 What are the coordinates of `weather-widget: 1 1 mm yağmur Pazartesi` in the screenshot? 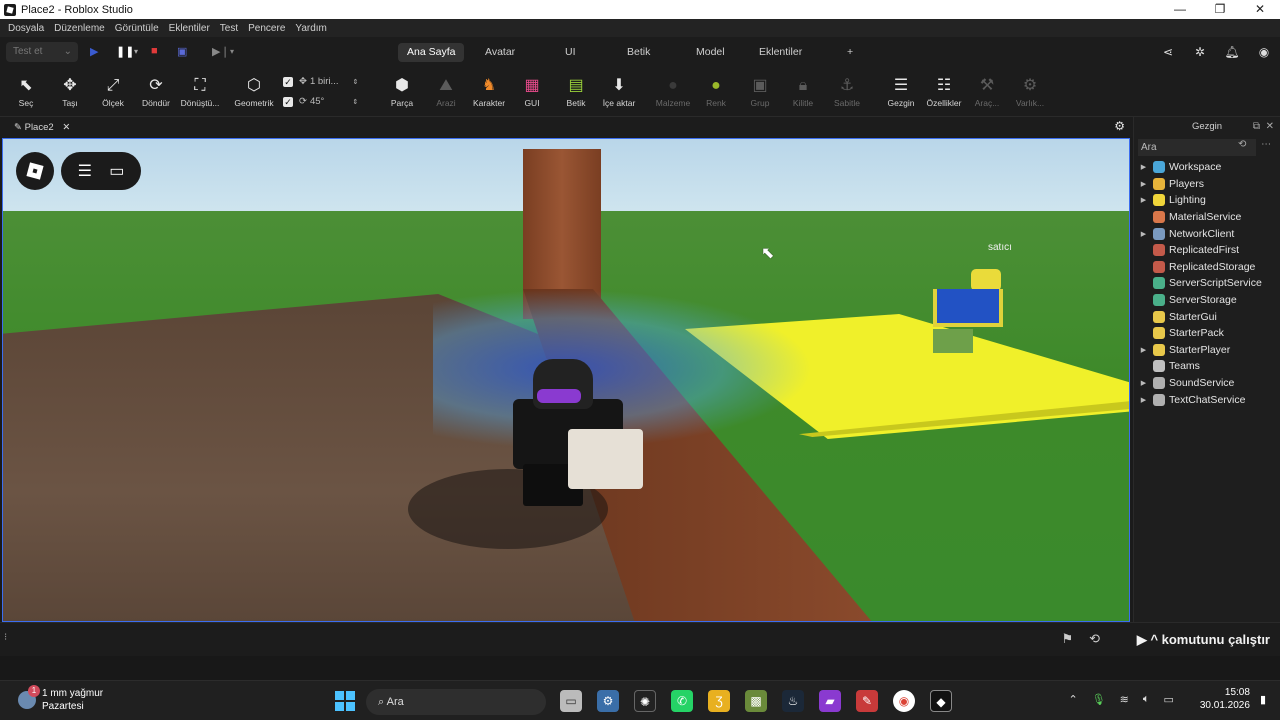 It's located at (60, 699).